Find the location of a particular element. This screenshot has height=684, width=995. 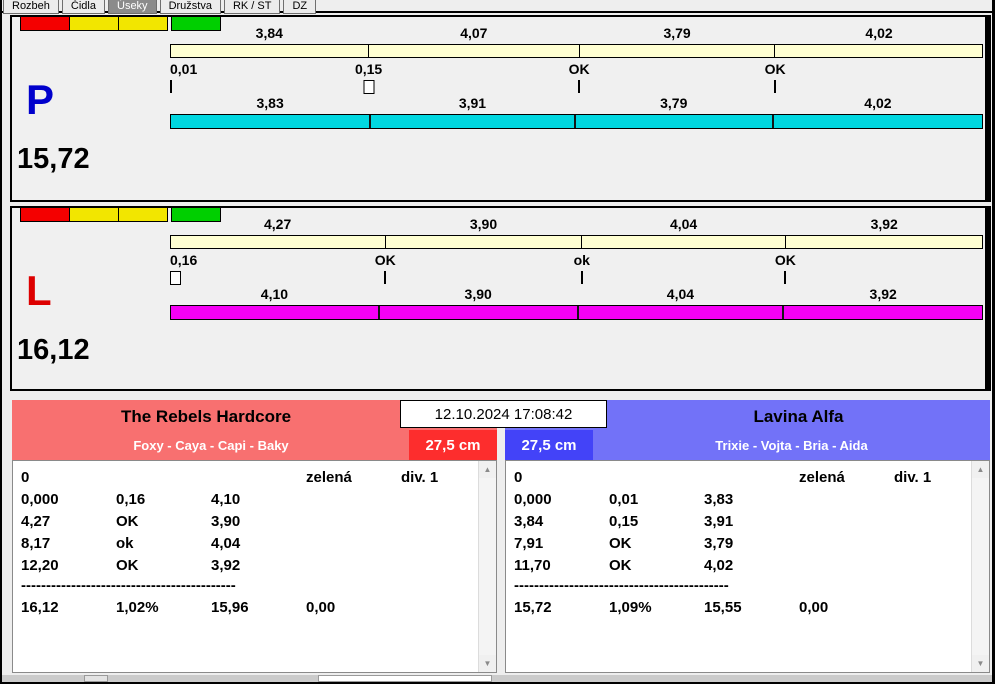

segment-time-label: 4,07 is located at coordinates (474, 33).